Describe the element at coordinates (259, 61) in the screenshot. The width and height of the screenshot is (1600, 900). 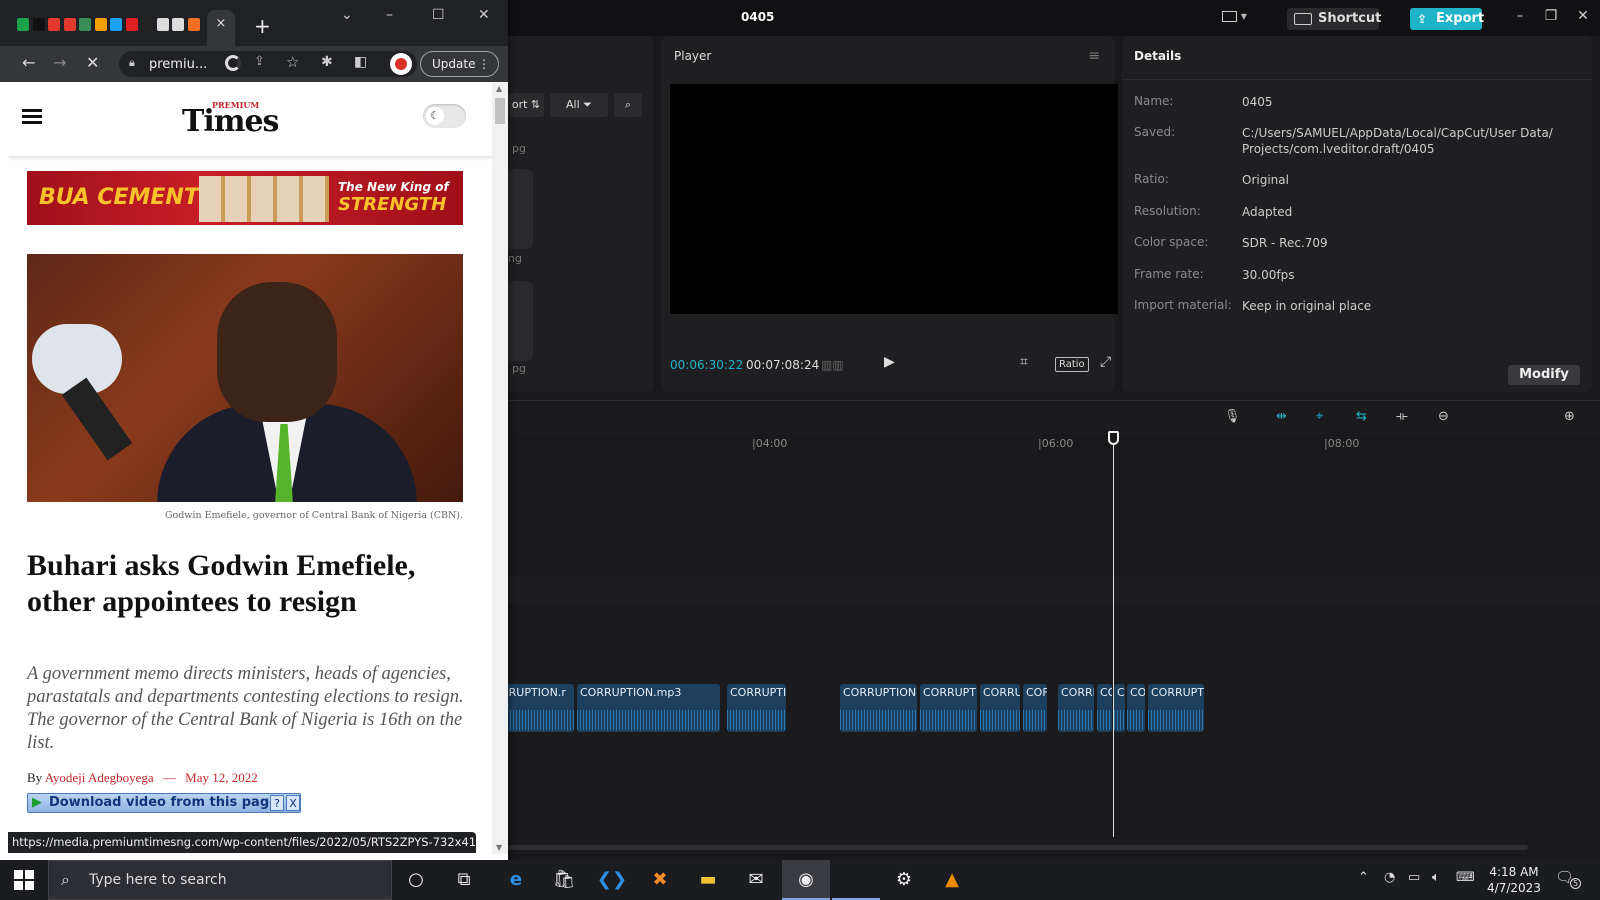
I see `share-icon: ⇪` at that location.